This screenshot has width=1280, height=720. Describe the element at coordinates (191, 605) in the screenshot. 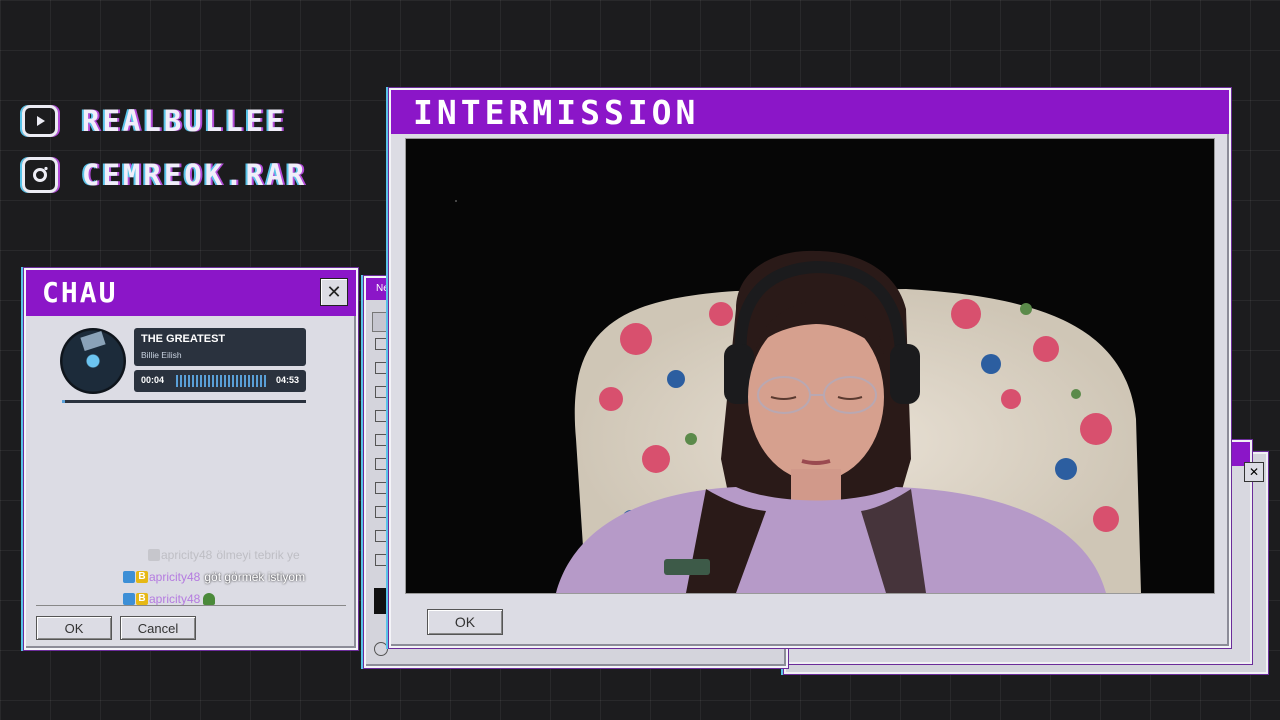

I see `chat-divider` at that location.